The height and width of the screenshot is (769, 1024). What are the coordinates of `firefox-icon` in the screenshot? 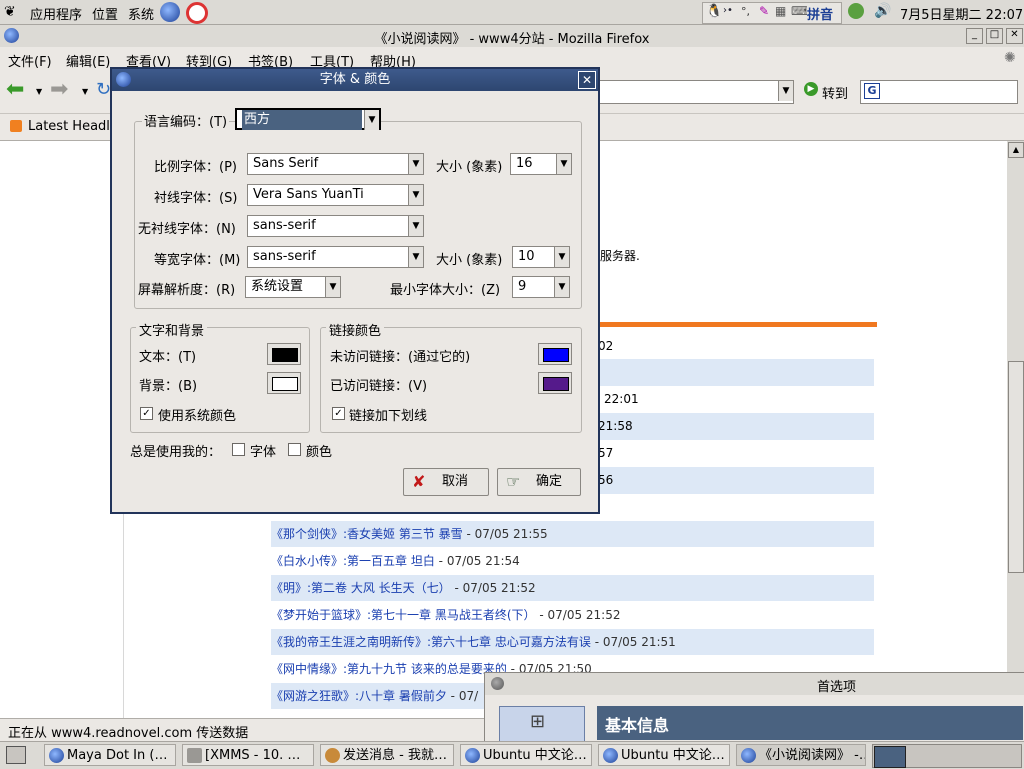 It's located at (748, 755).